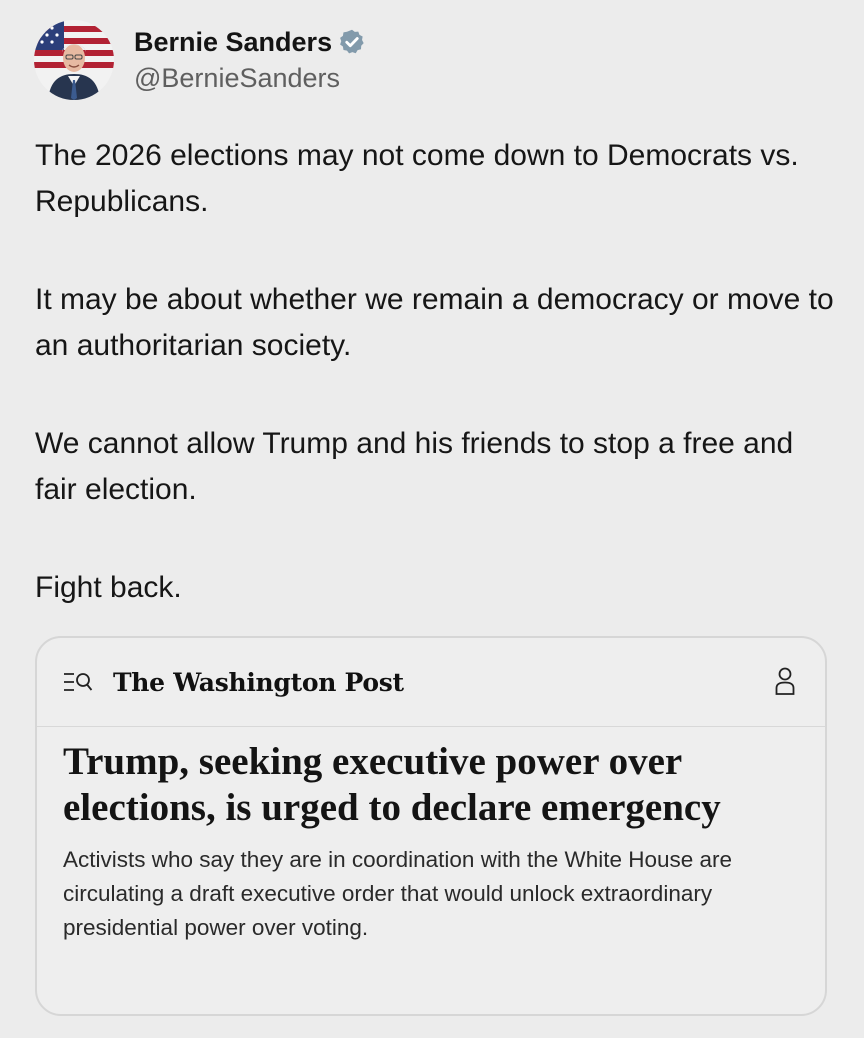 The width and height of the screenshot is (864, 1038). I want to click on tweet-header: Bernie Sanders @BernieSanders, so click(200, 60).